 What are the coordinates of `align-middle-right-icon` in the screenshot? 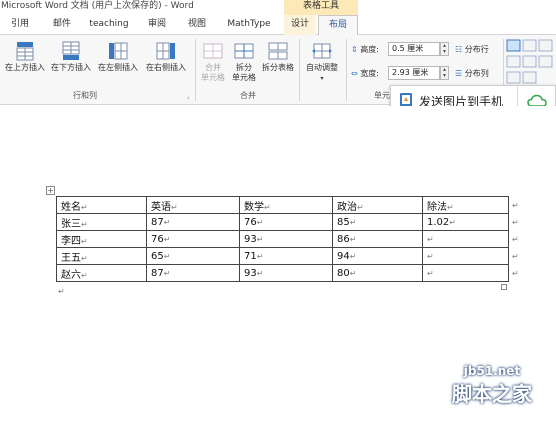 It's located at (545, 61).